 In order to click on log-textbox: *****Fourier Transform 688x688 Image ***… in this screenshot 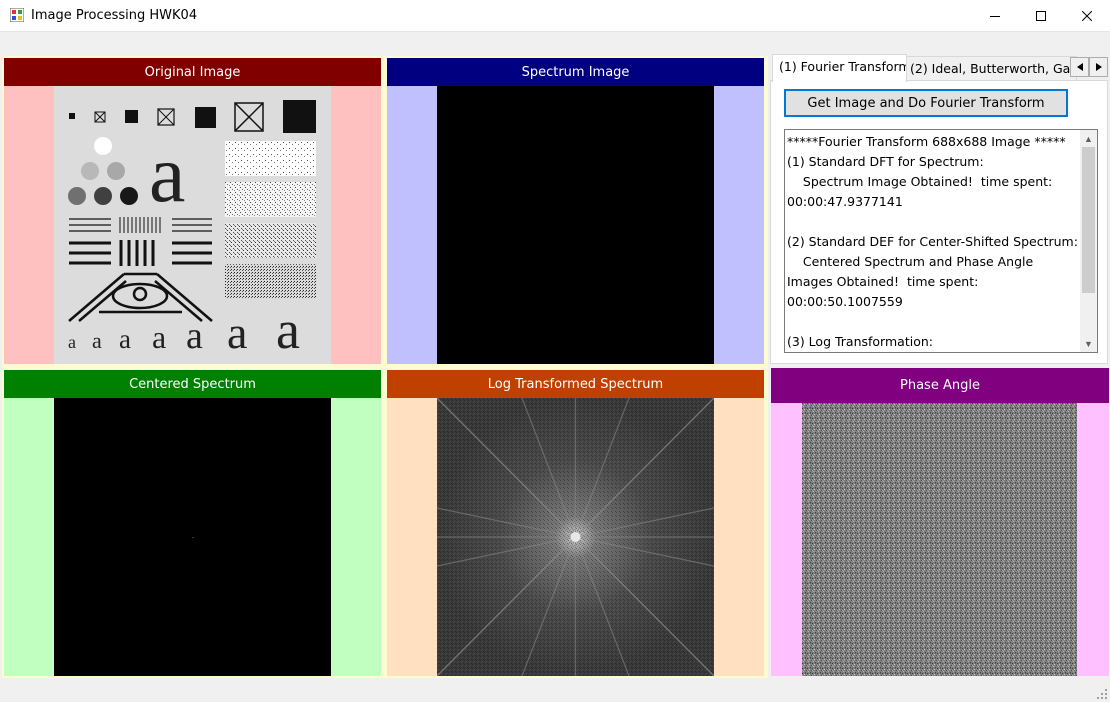, I will do `click(941, 241)`.